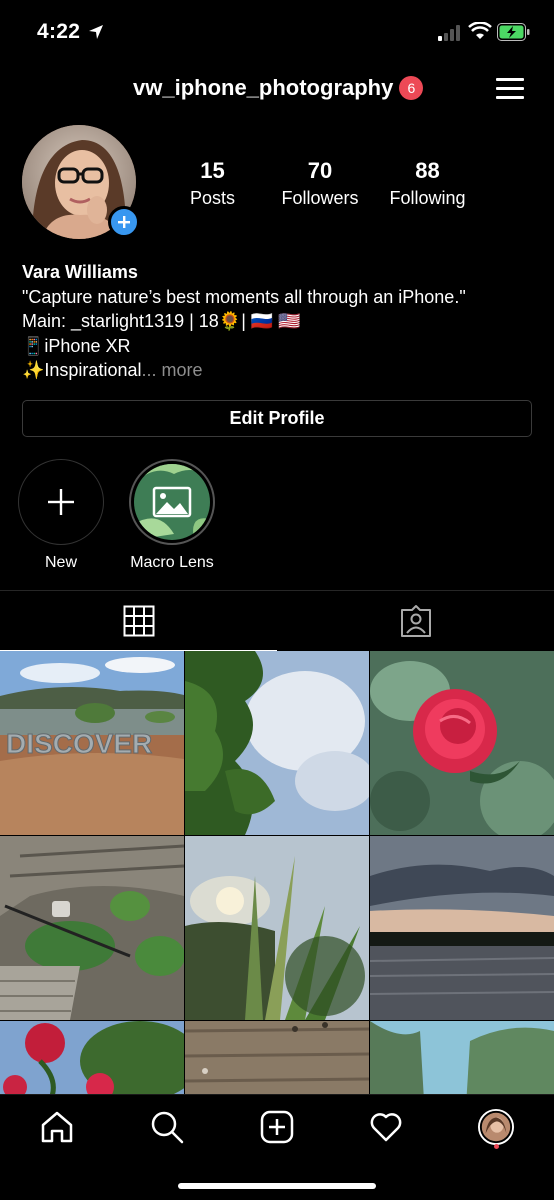  I want to click on wifi-icon, so click(480, 30).